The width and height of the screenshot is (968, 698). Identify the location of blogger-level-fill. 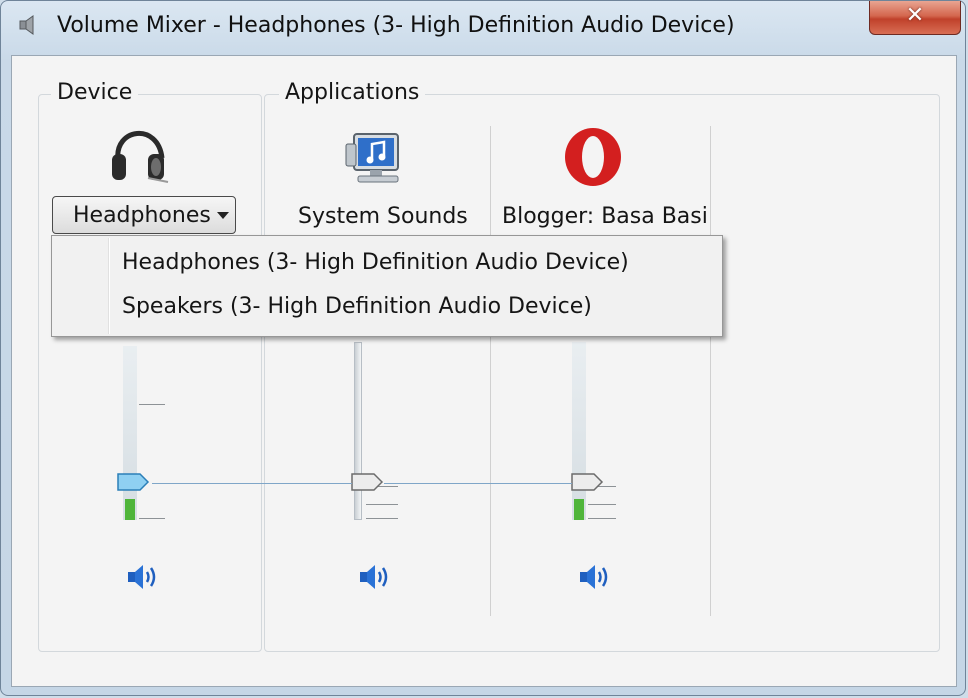
(579, 509).